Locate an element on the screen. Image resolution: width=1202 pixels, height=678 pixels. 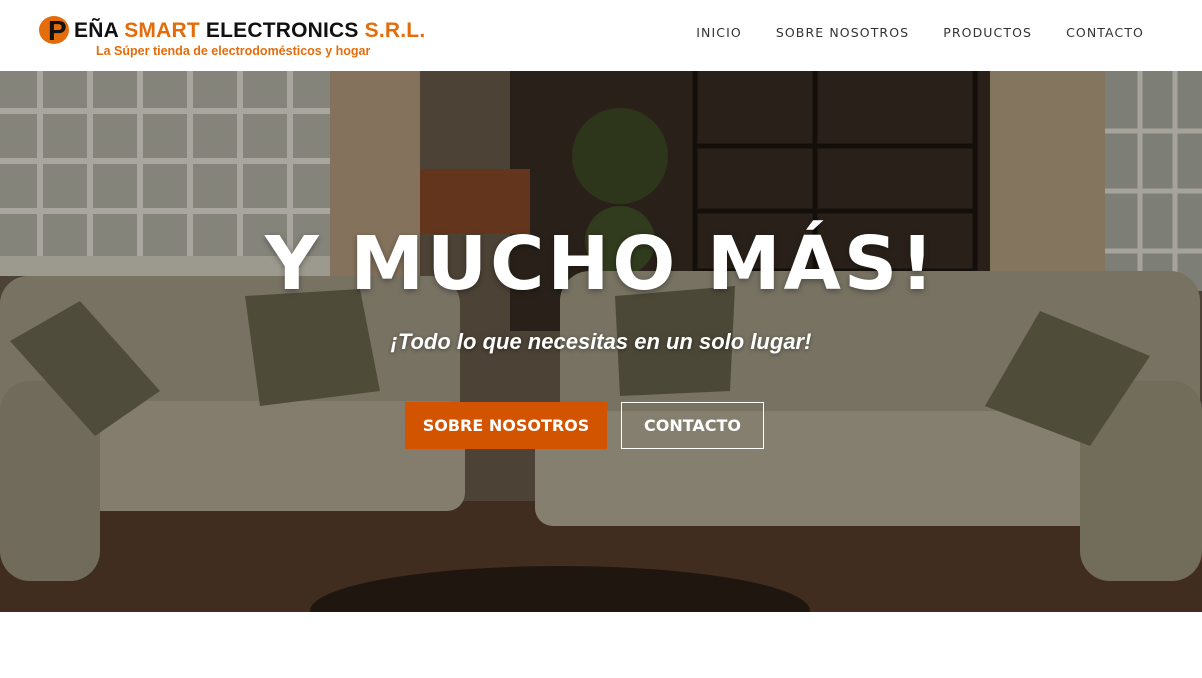
content-area-blank is located at coordinates (601, 645).